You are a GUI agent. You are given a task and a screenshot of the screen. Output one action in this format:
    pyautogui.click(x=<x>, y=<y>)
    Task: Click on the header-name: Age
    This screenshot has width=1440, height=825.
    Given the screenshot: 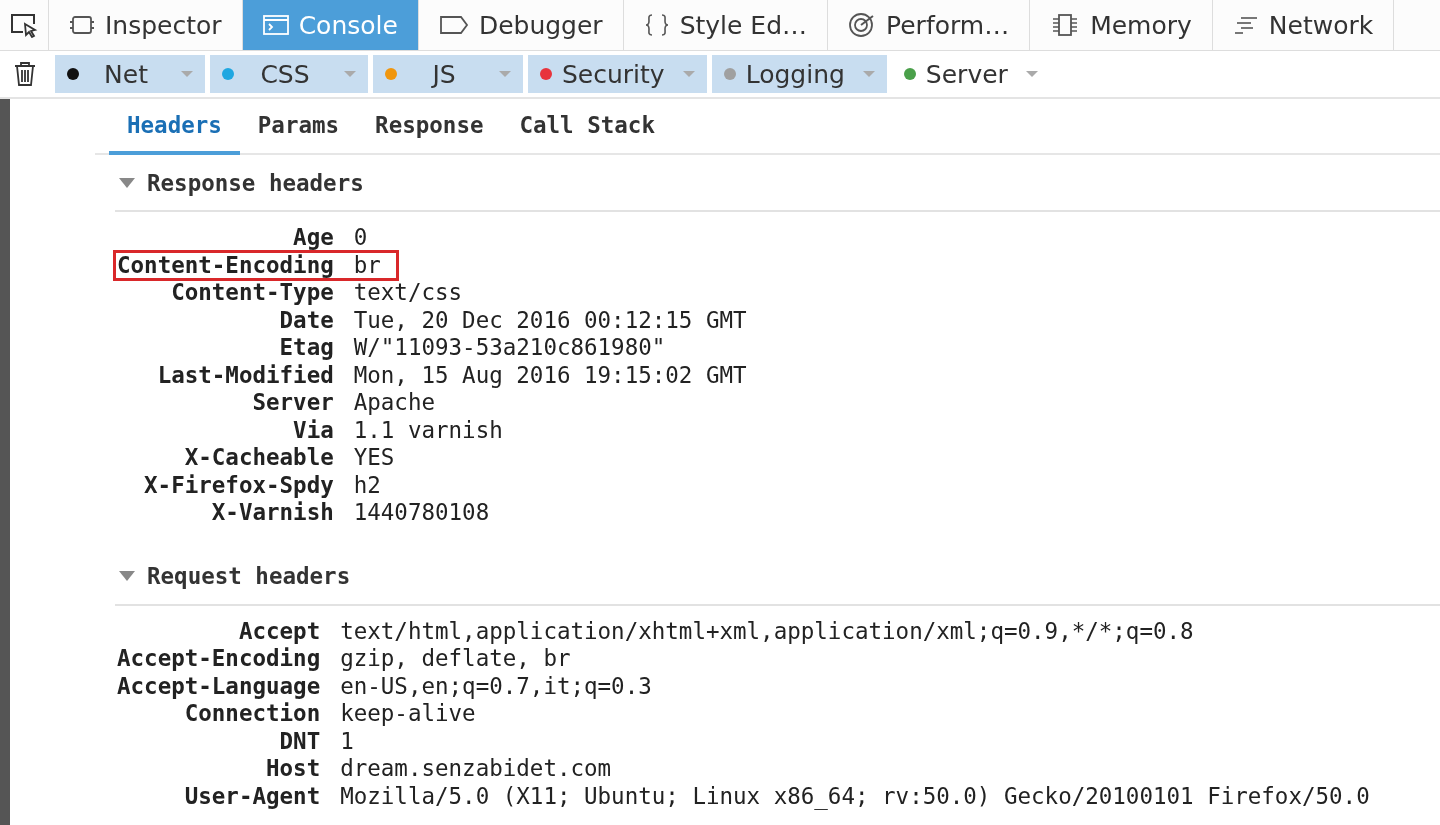 What is the action you would take?
    pyautogui.click(x=313, y=238)
    